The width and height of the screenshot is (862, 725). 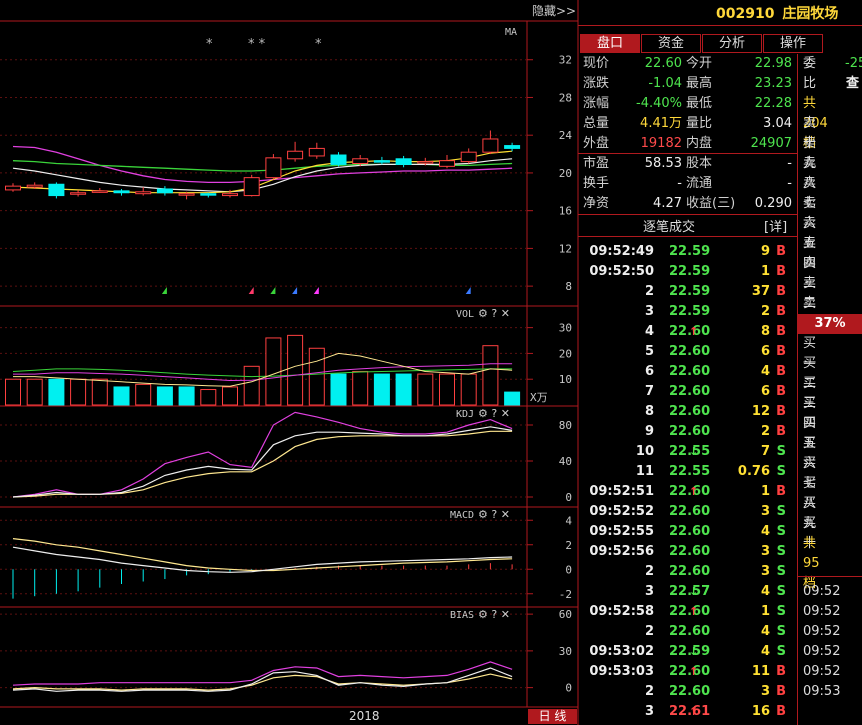 What do you see at coordinates (793, 43) in the screenshot?
I see `tab-caozuo: 操作` at bounding box center [793, 43].